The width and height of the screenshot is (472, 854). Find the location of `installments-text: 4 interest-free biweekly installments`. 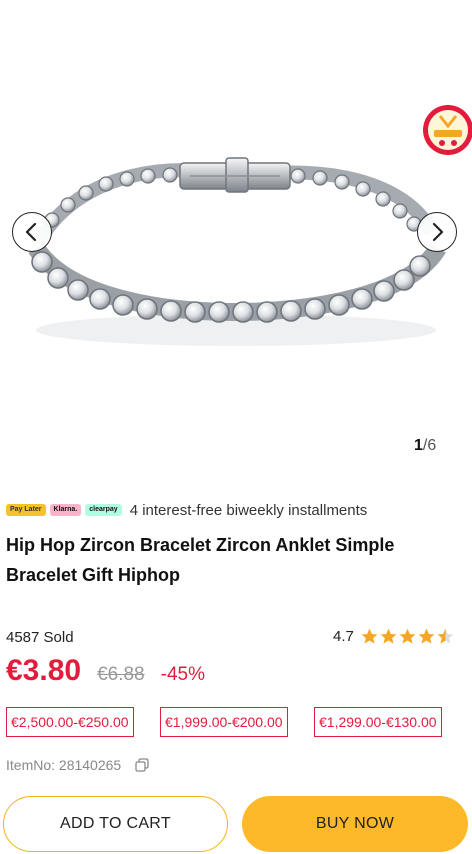

installments-text: 4 interest-free biweekly installments is located at coordinates (248, 510).